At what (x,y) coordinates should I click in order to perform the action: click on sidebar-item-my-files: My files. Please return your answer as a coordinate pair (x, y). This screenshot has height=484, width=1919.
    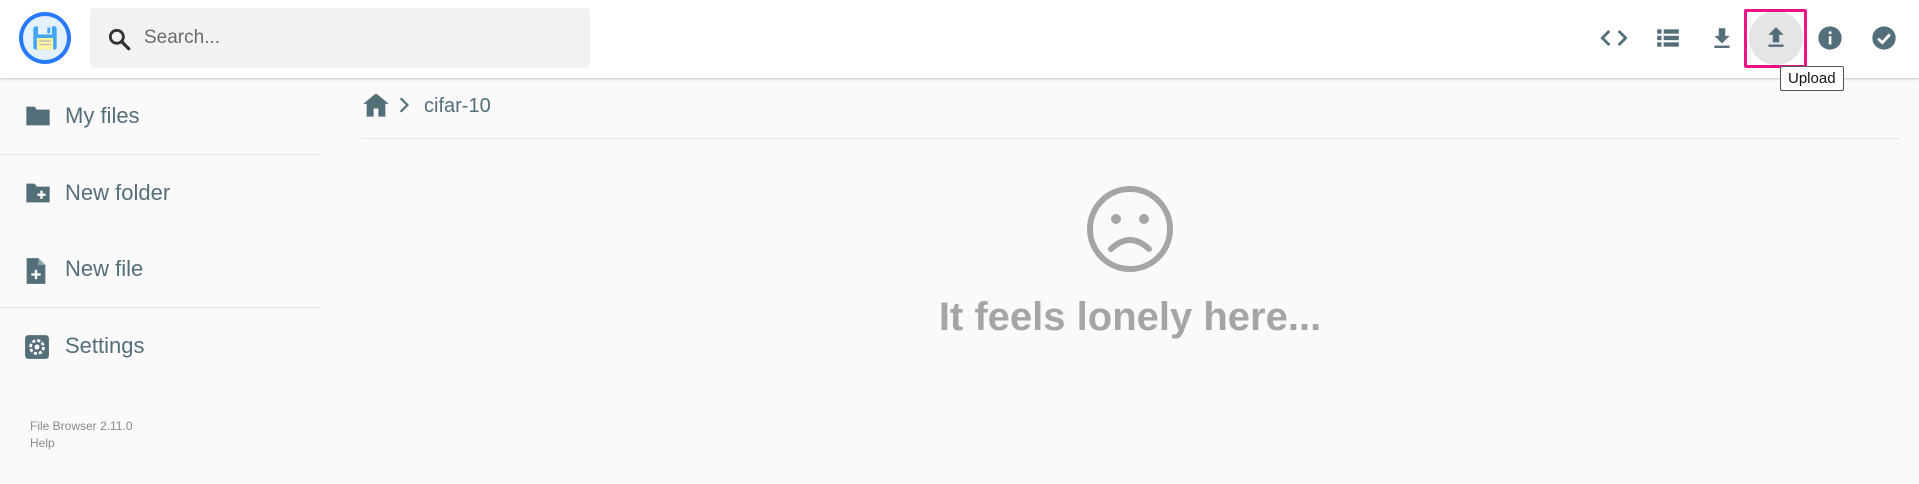
    Looking at the image, I should click on (160, 116).